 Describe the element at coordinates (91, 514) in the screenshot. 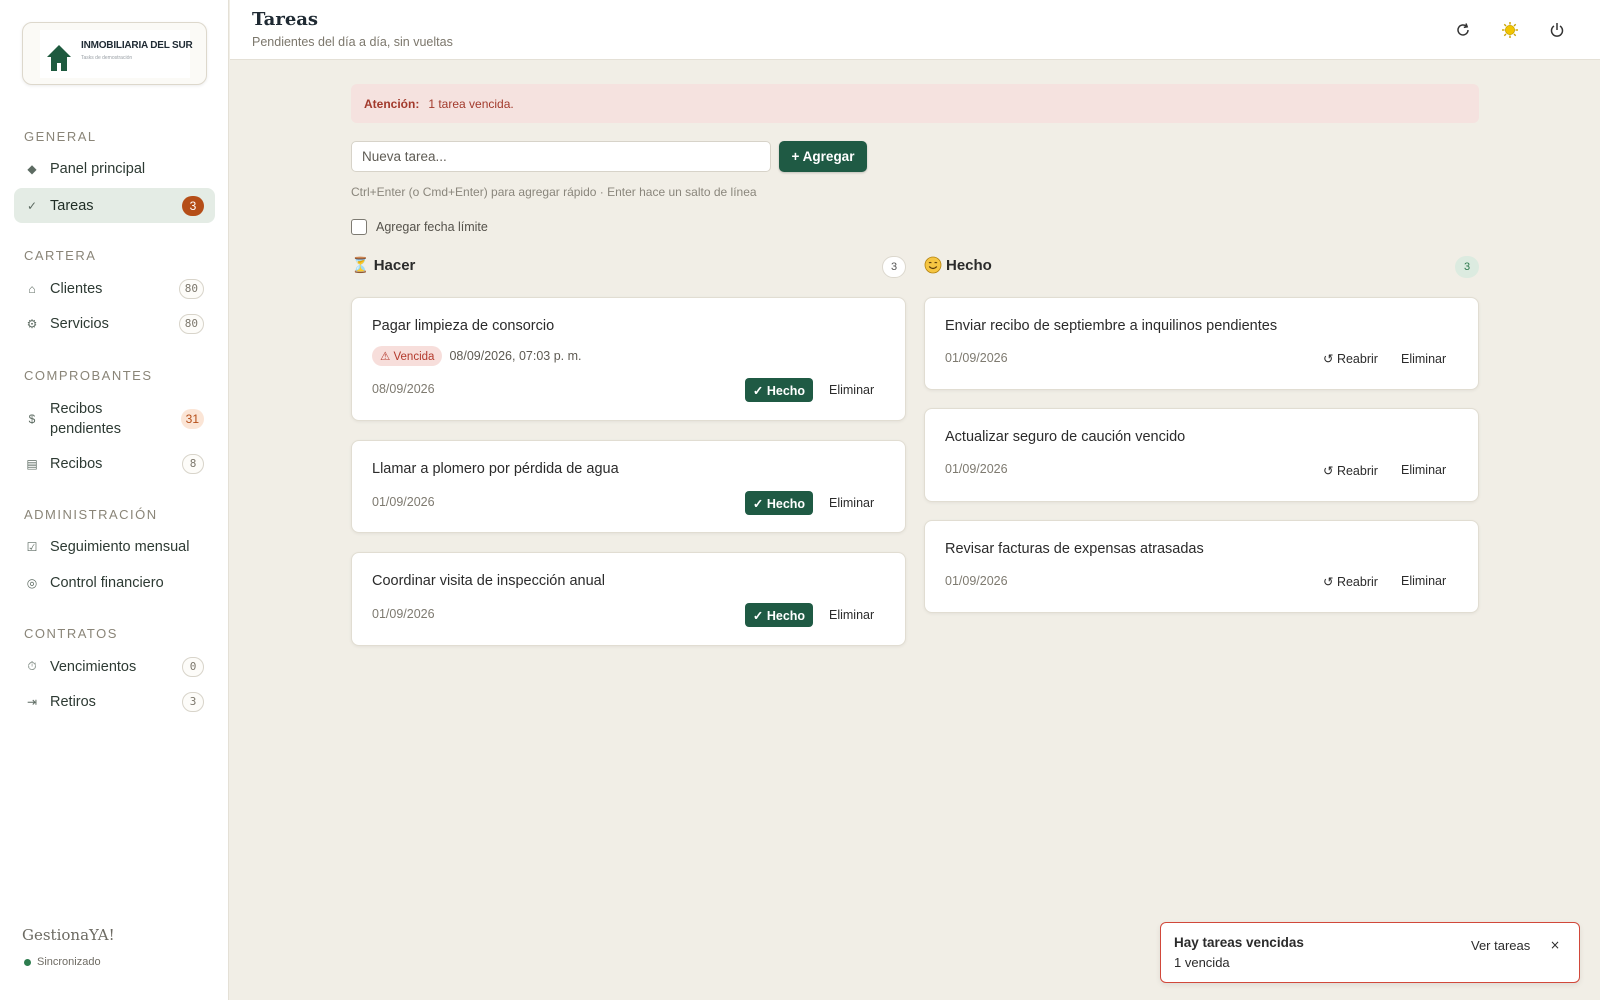

I see `section-administracion: ADMINISTRACIÓN` at that location.